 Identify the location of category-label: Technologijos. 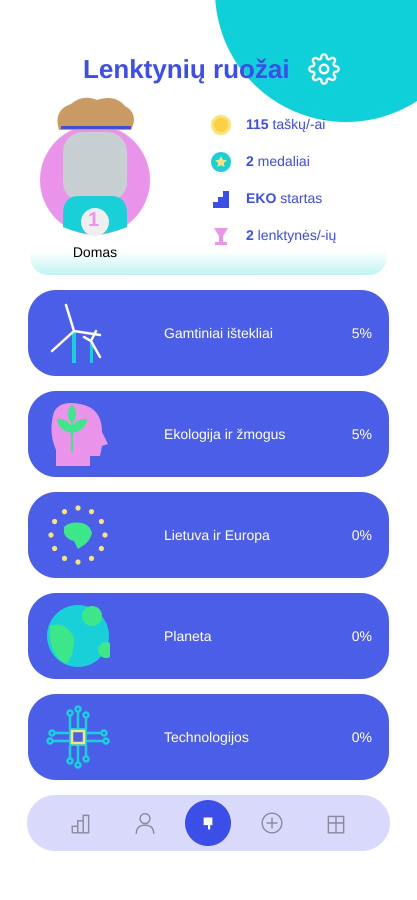
(207, 737).